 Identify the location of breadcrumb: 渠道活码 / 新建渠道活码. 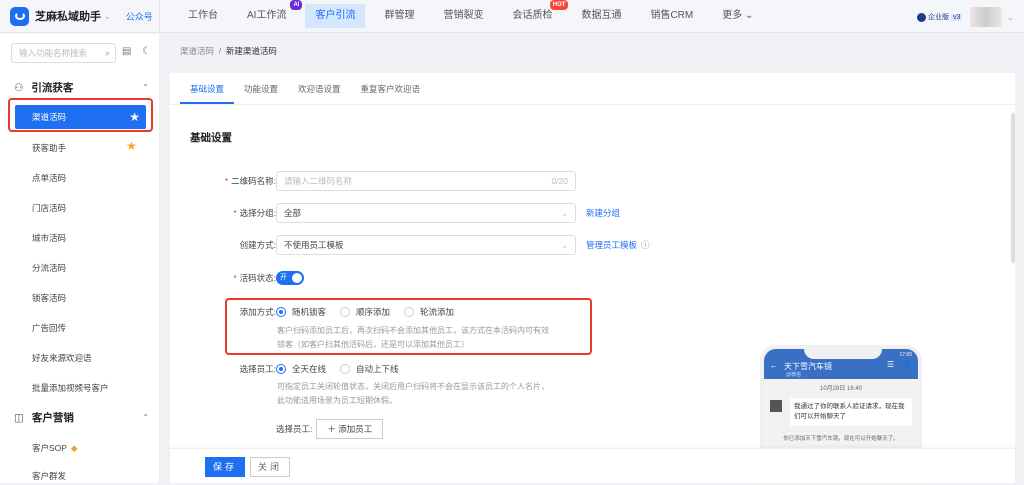
(228, 51).